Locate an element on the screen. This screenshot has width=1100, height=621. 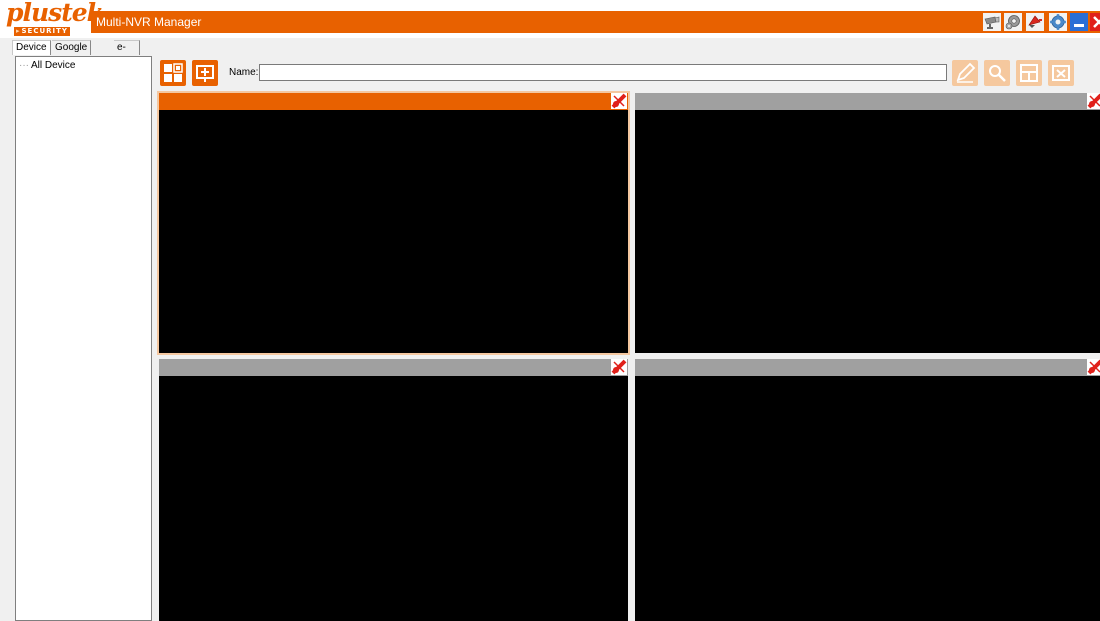
plustek-logo: plustek ▸ SECURITY is located at coordinates (55, 18).